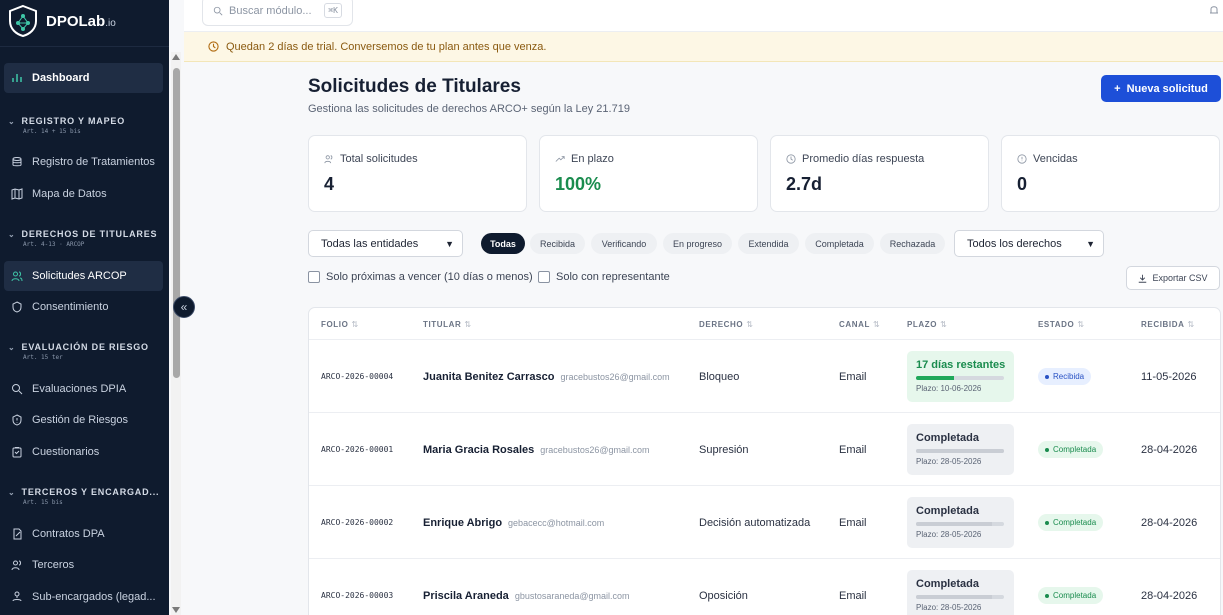  What do you see at coordinates (176, 610) in the screenshot?
I see `scroll-down-arrow-icon` at bounding box center [176, 610].